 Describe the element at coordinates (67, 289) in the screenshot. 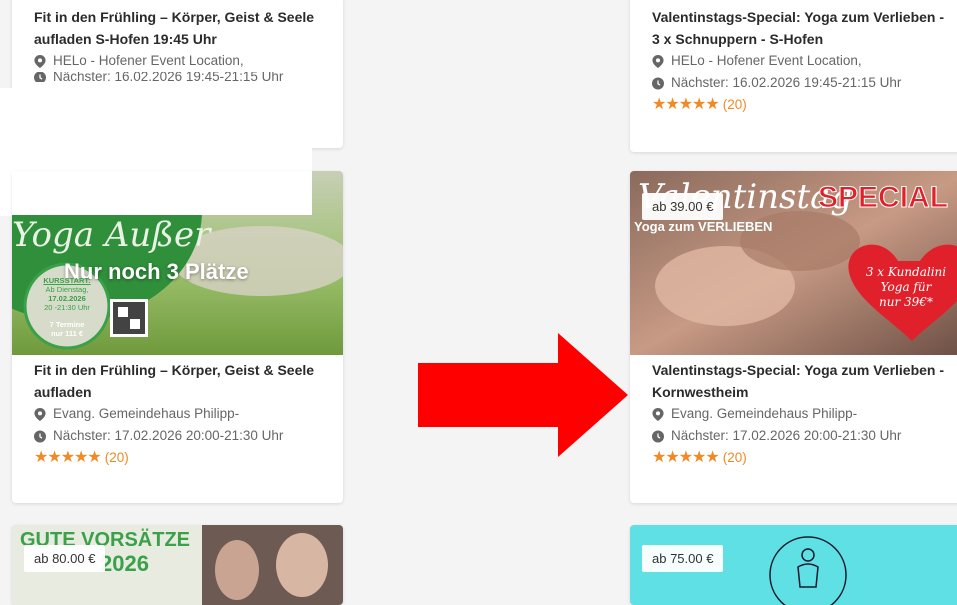

I see `kursstart-weekday: Ab Dienstag,` at that location.